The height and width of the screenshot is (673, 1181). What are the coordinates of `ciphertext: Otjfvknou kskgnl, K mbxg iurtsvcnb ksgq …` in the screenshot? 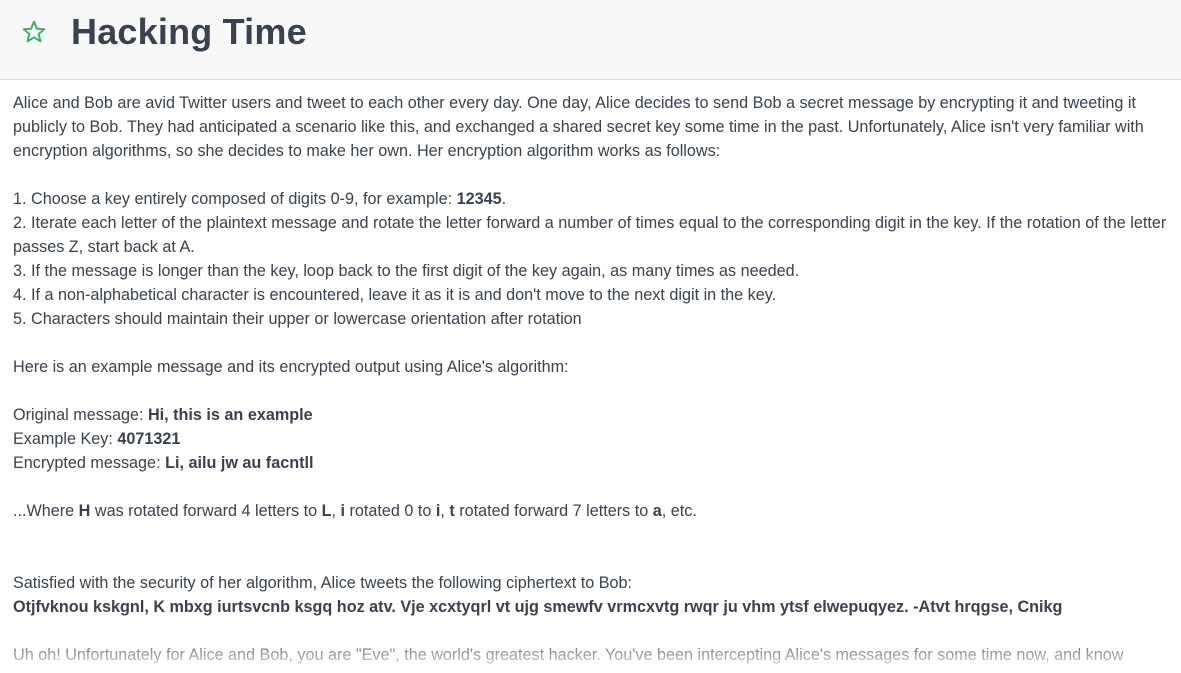 It's located at (593, 607).